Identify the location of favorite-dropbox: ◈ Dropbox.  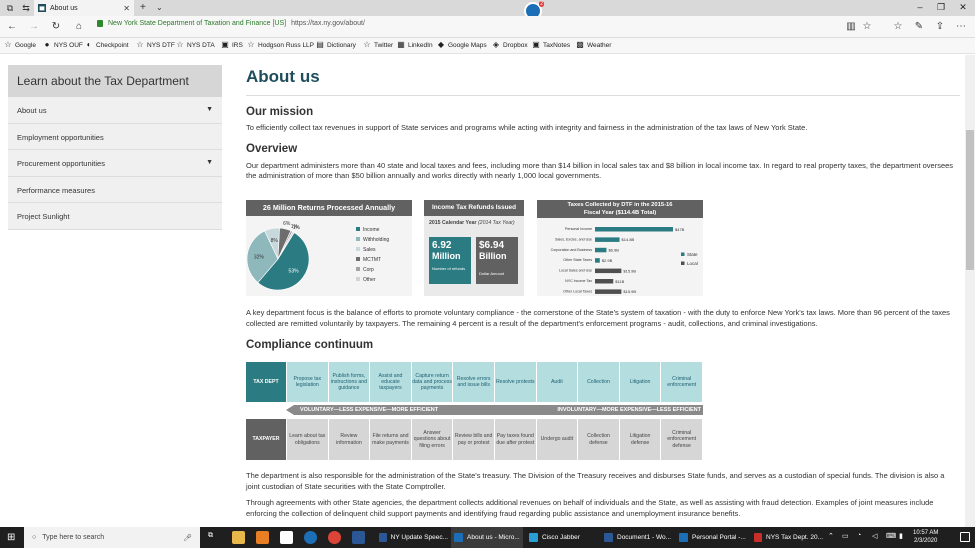
(510, 45).